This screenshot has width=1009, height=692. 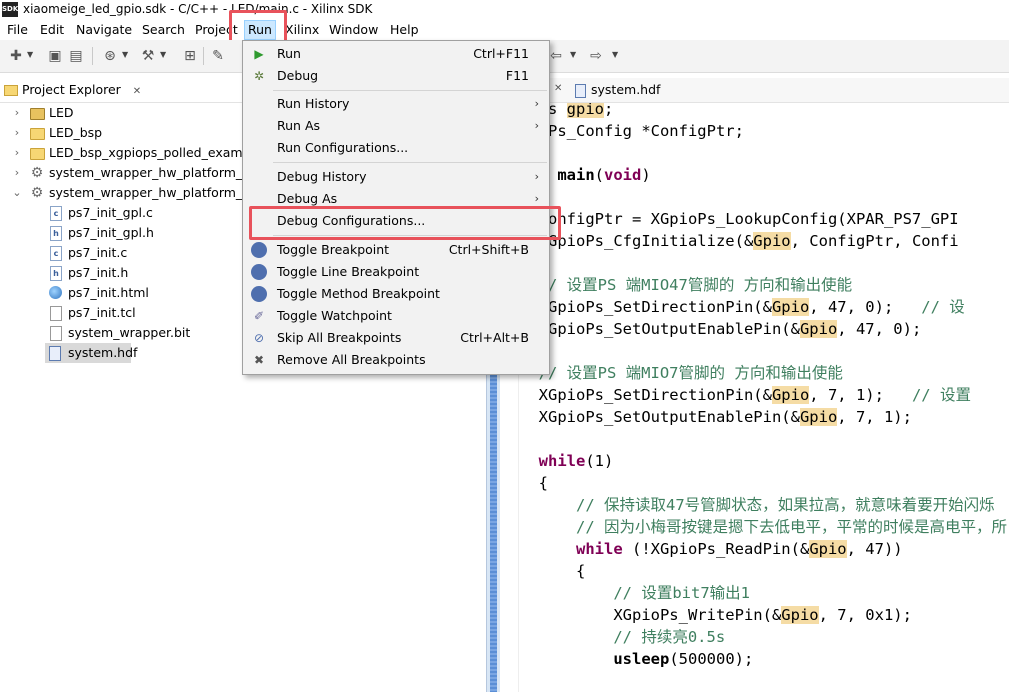 I want to click on hw-platform-icon: ⚙, so click(x=37, y=173).